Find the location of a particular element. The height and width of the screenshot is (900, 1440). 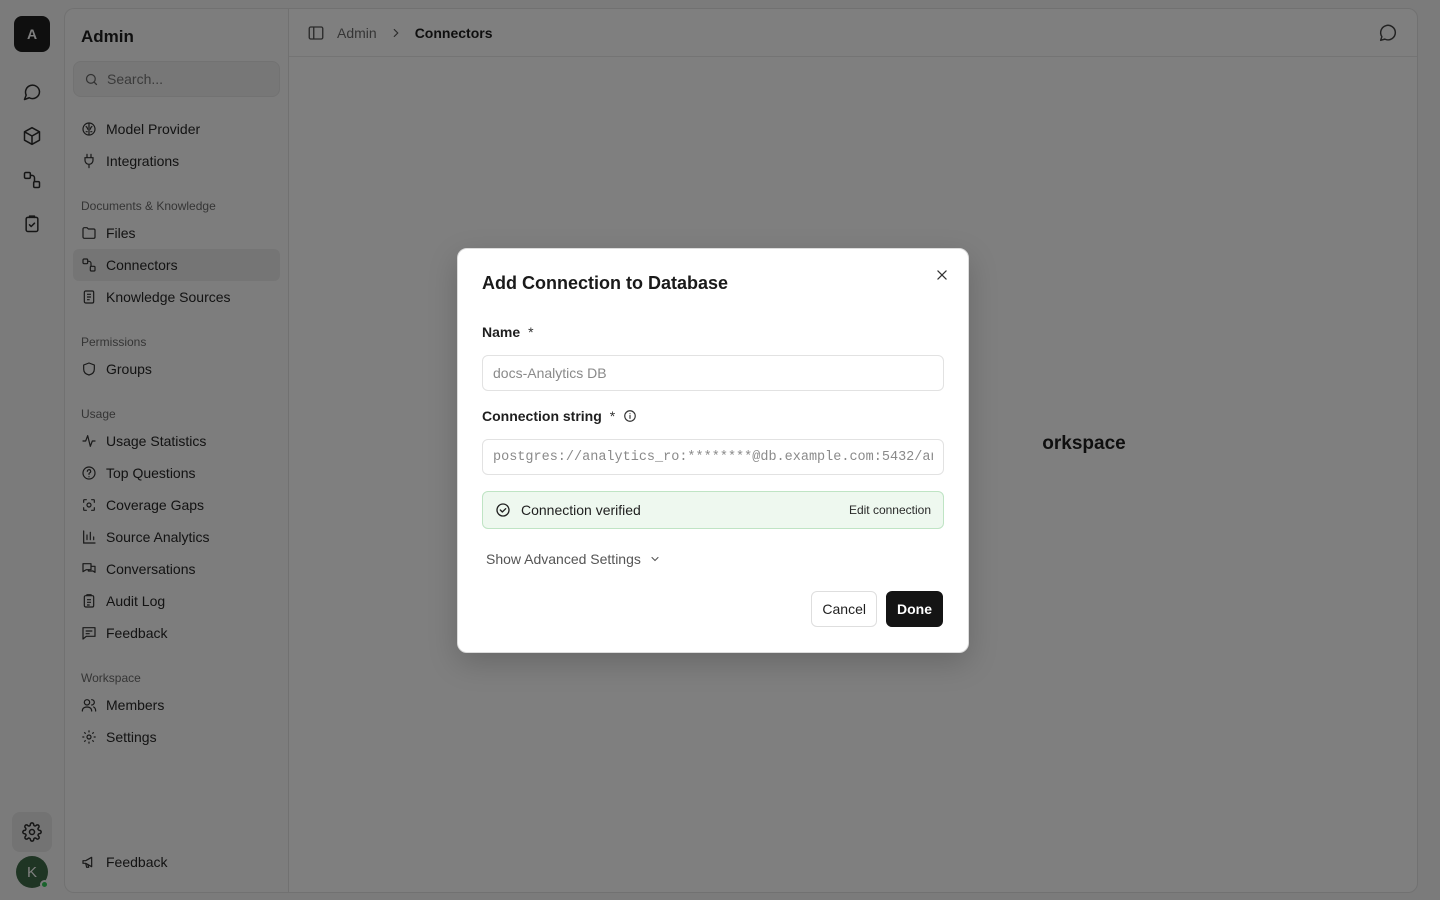

connection-string-field is located at coordinates (713, 457).